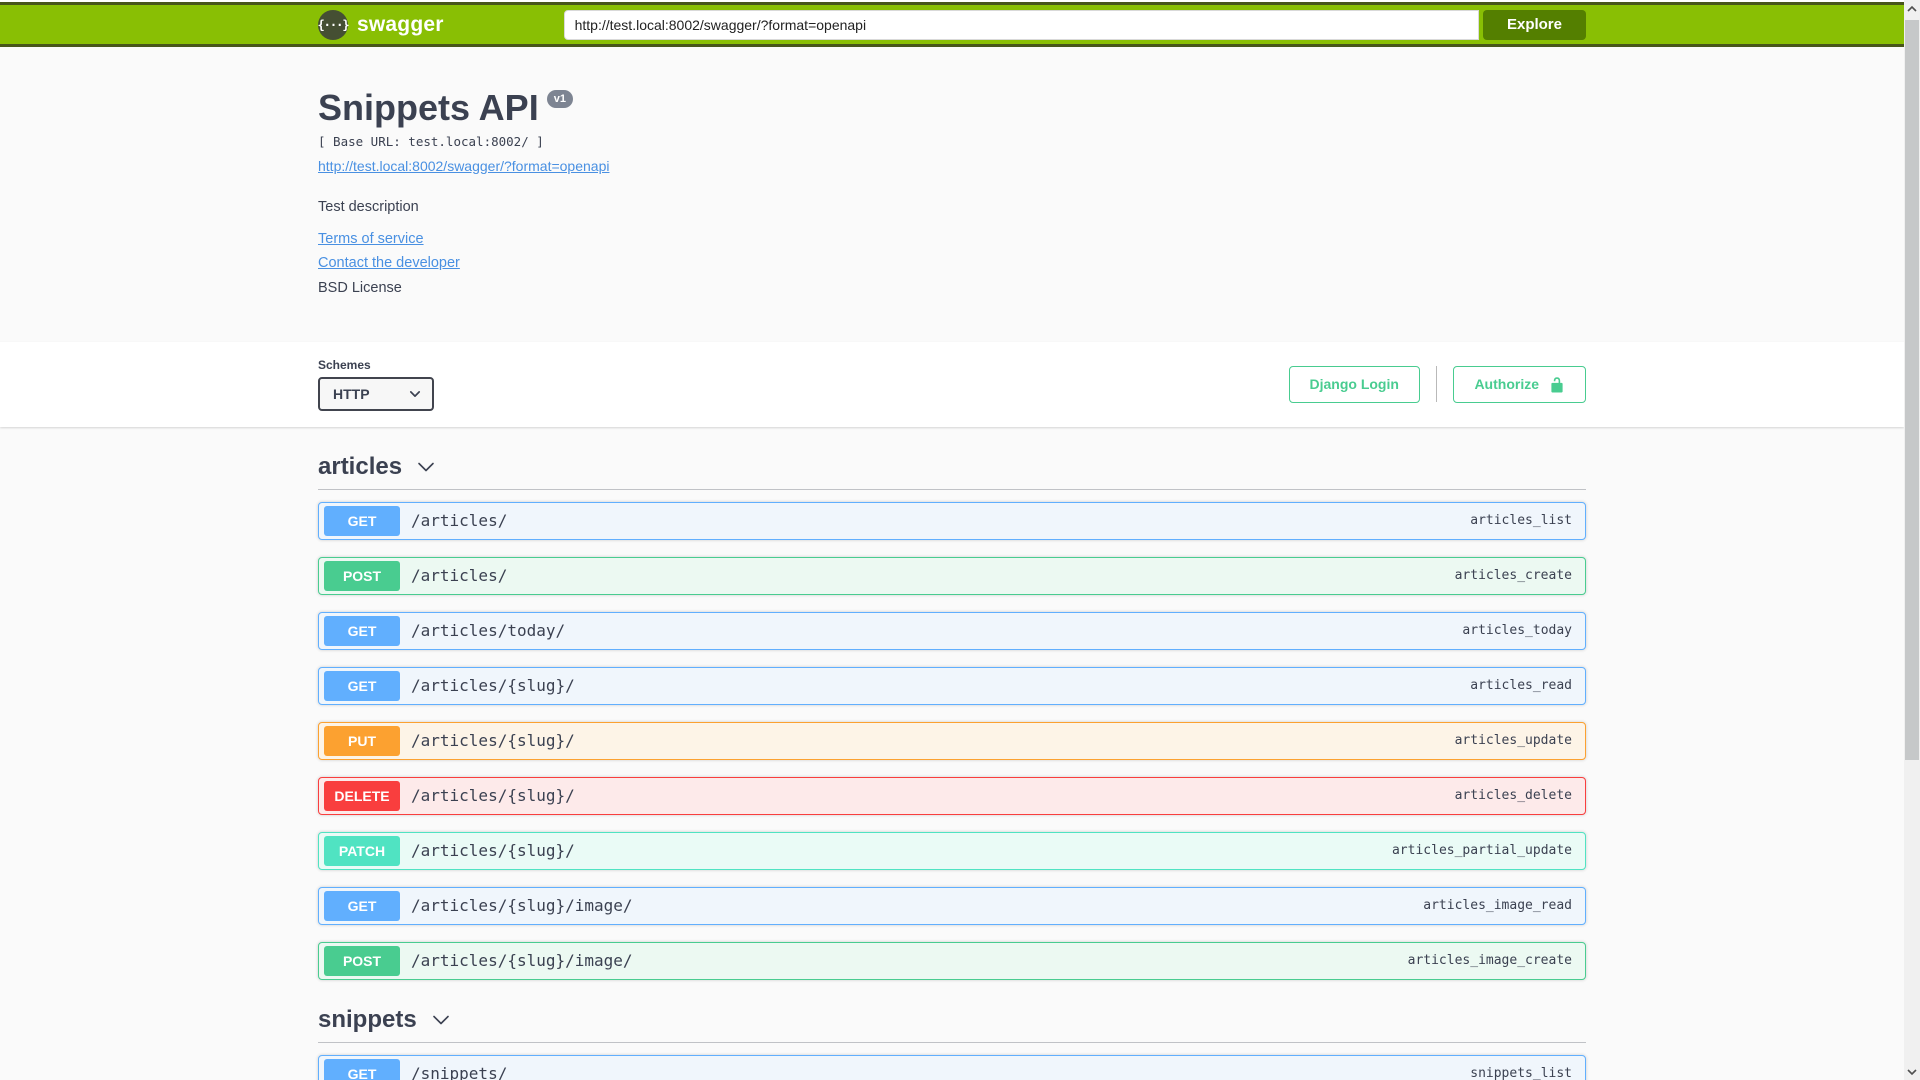 This screenshot has height=1080, width=1920. Describe the element at coordinates (952, 471) in the screenshot. I see `section-header: articles` at that location.